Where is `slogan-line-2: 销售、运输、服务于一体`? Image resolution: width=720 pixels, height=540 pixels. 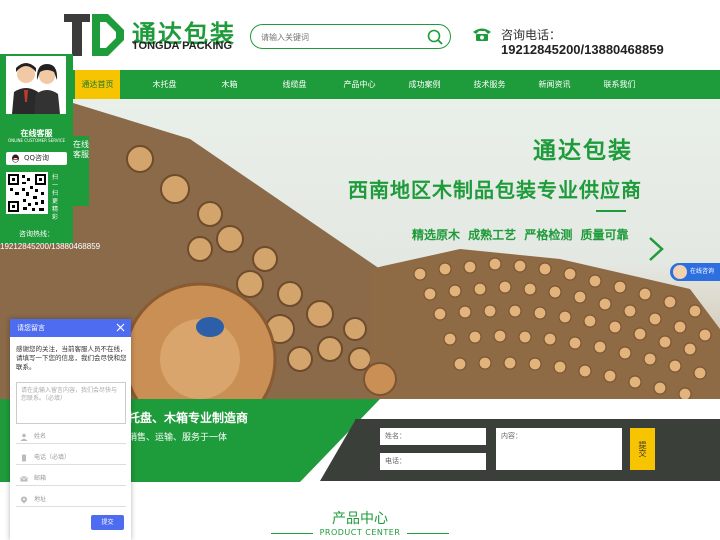
slogan-line-2: 销售、运输、服务于一体 is located at coordinates (178, 438).